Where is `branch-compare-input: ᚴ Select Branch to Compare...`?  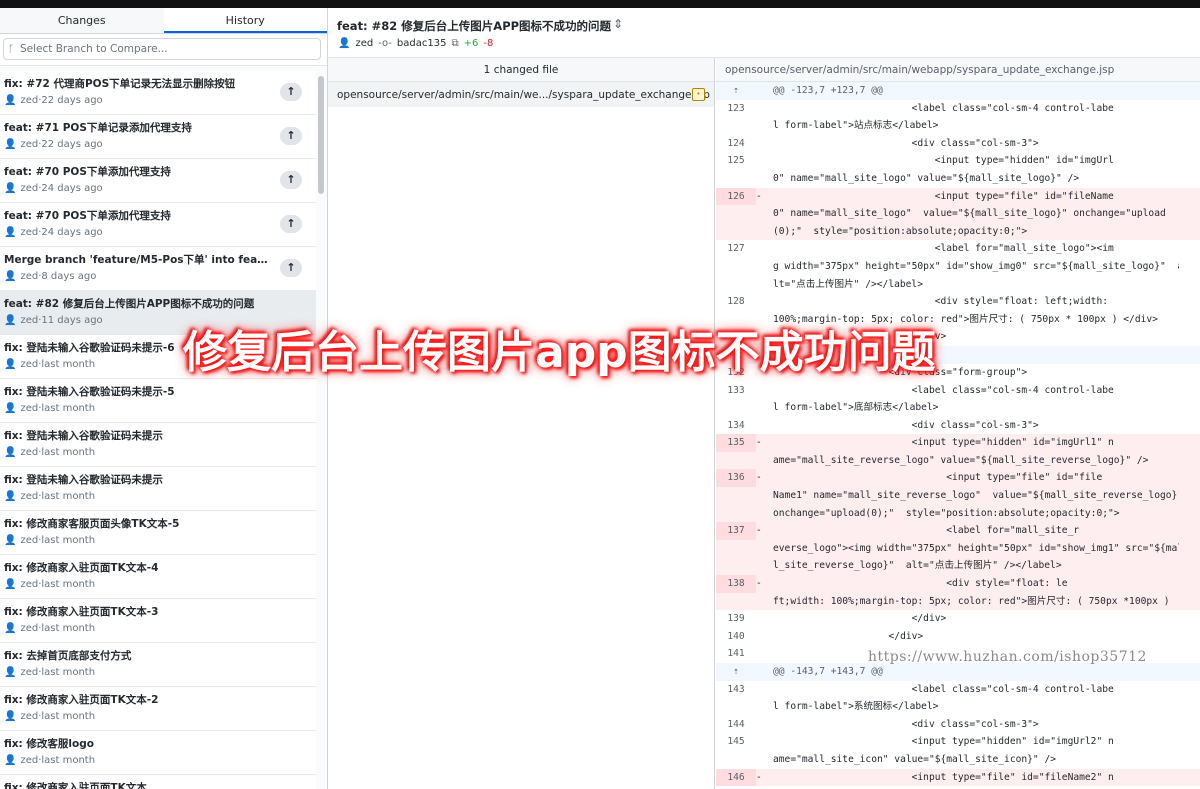 branch-compare-input: ᚴ Select Branch to Compare... is located at coordinates (162, 49).